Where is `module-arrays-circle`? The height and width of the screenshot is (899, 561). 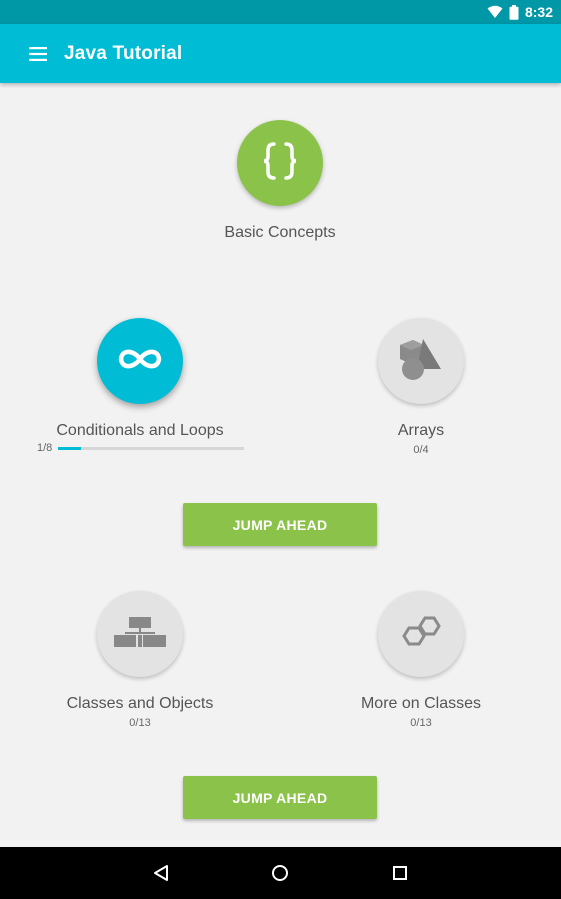
module-arrays-circle is located at coordinates (421, 361).